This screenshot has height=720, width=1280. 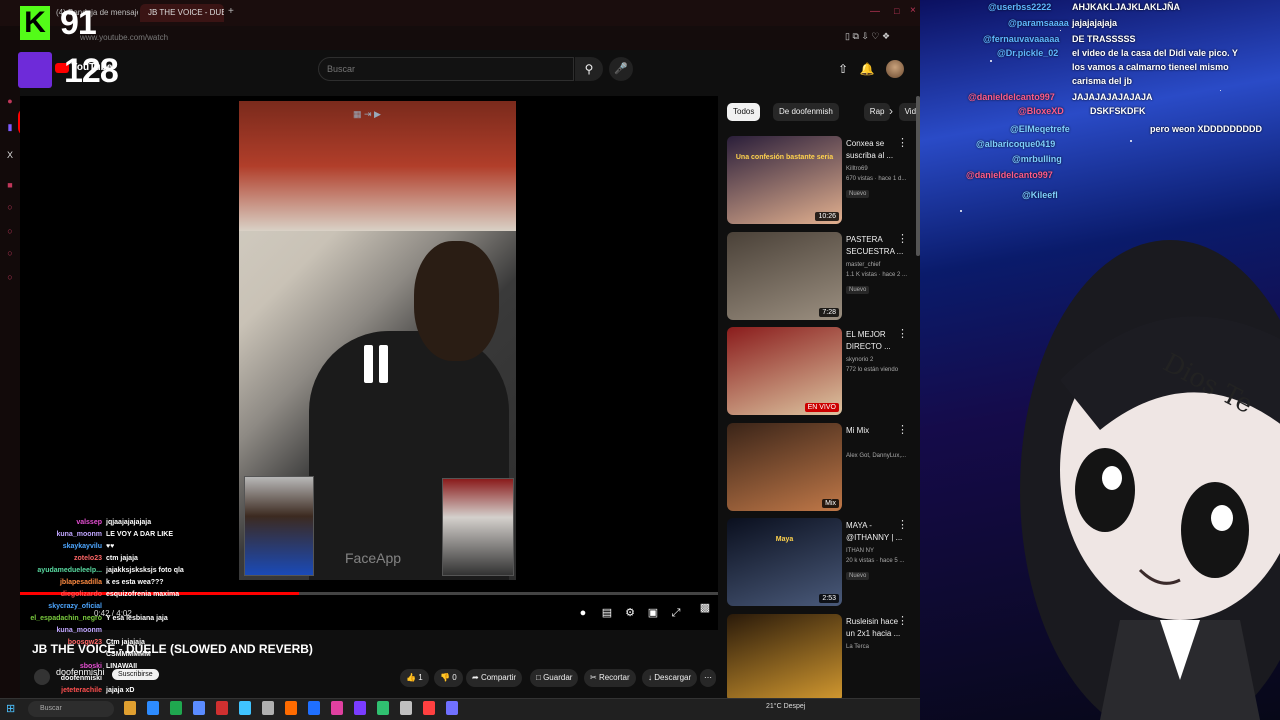 What do you see at coordinates (10, 155) in the screenshot?
I see `sidebar-x-icon: X` at bounding box center [10, 155].